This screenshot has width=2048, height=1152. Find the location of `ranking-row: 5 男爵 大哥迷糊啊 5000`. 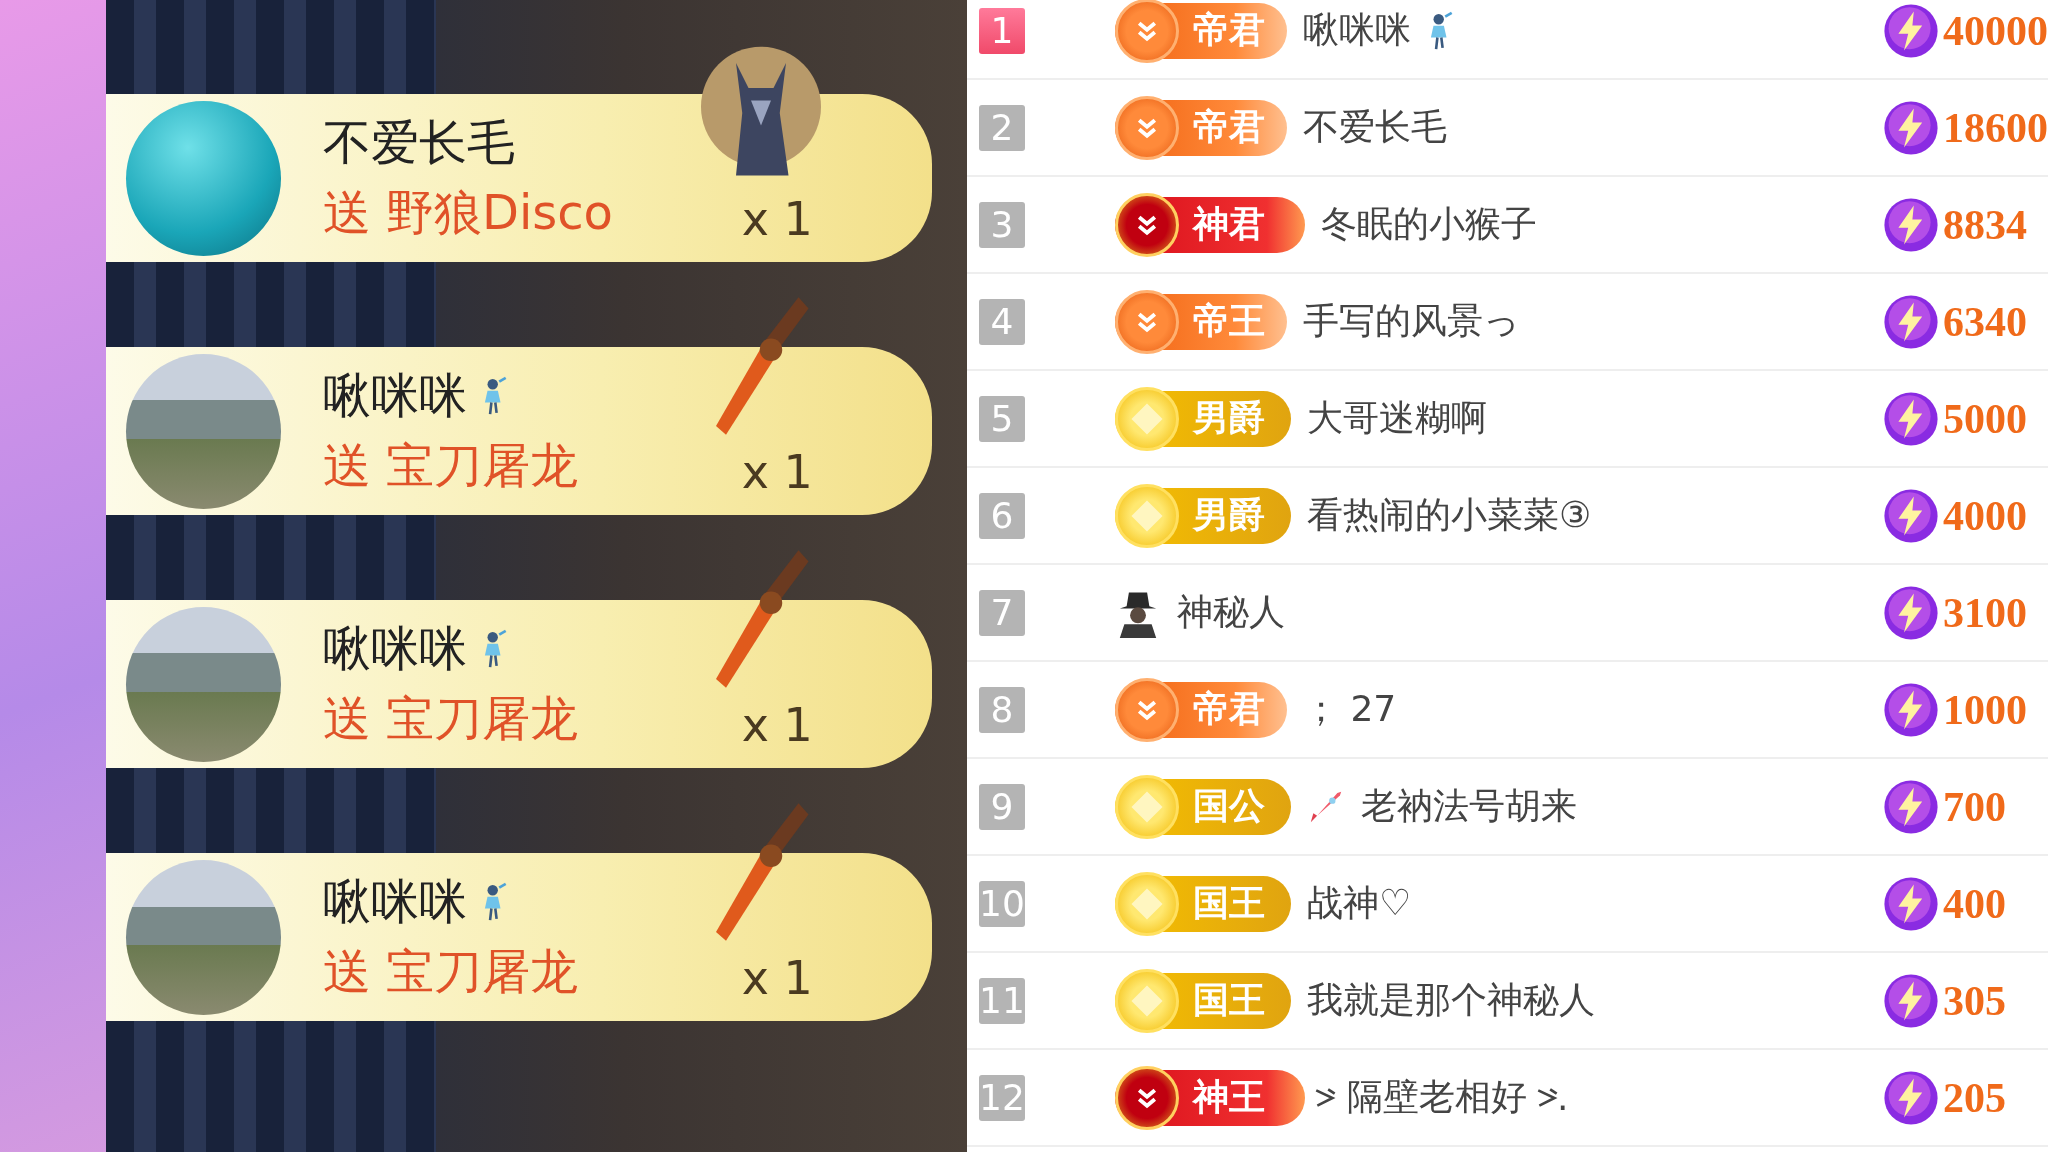

ranking-row: 5 男爵 大哥迷糊啊 5000 is located at coordinates (1507, 419).